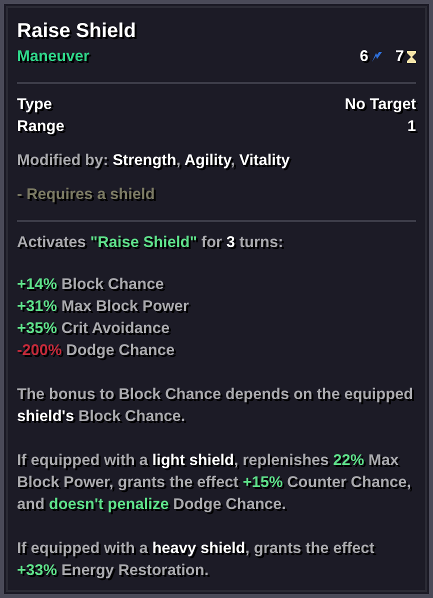 This screenshot has height=598, width=433. What do you see at coordinates (77, 31) in the screenshot?
I see `skill-title: Raise Shield` at bounding box center [77, 31].